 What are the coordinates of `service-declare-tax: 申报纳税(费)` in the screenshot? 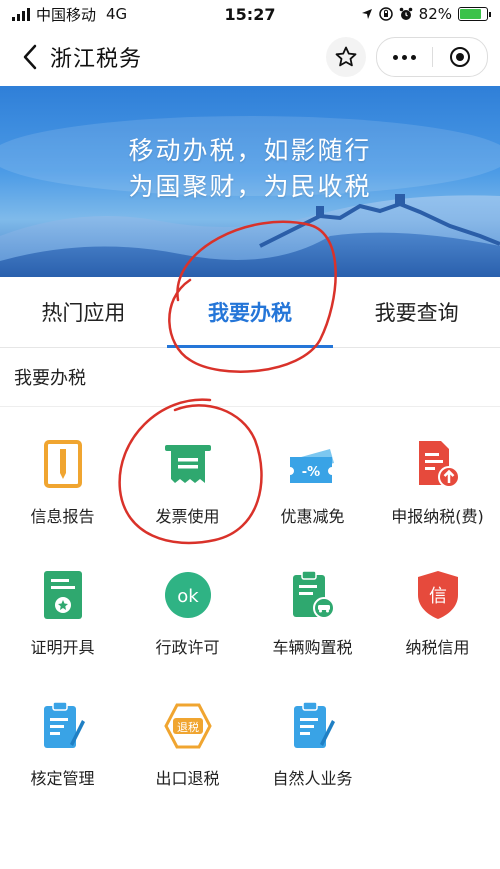 It's located at (437, 481).